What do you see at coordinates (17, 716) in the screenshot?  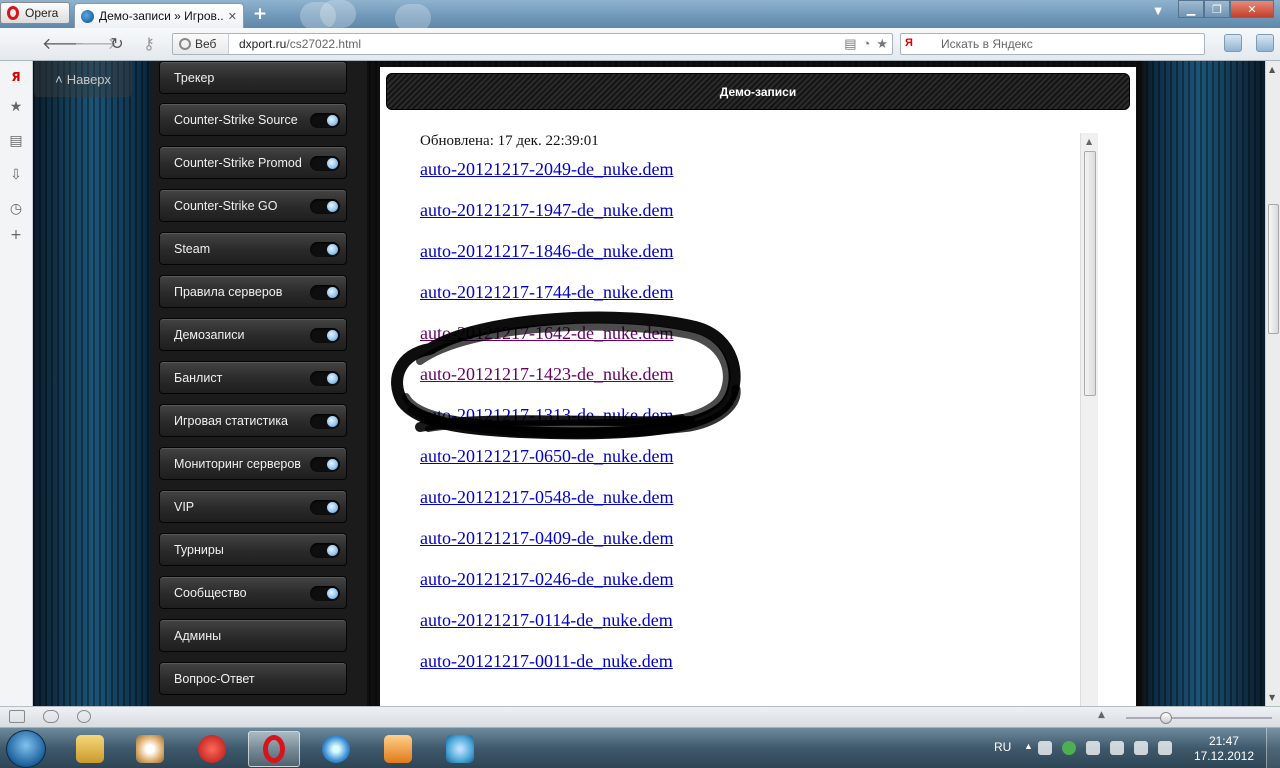 I see `panel-toggle-icon` at bounding box center [17, 716].